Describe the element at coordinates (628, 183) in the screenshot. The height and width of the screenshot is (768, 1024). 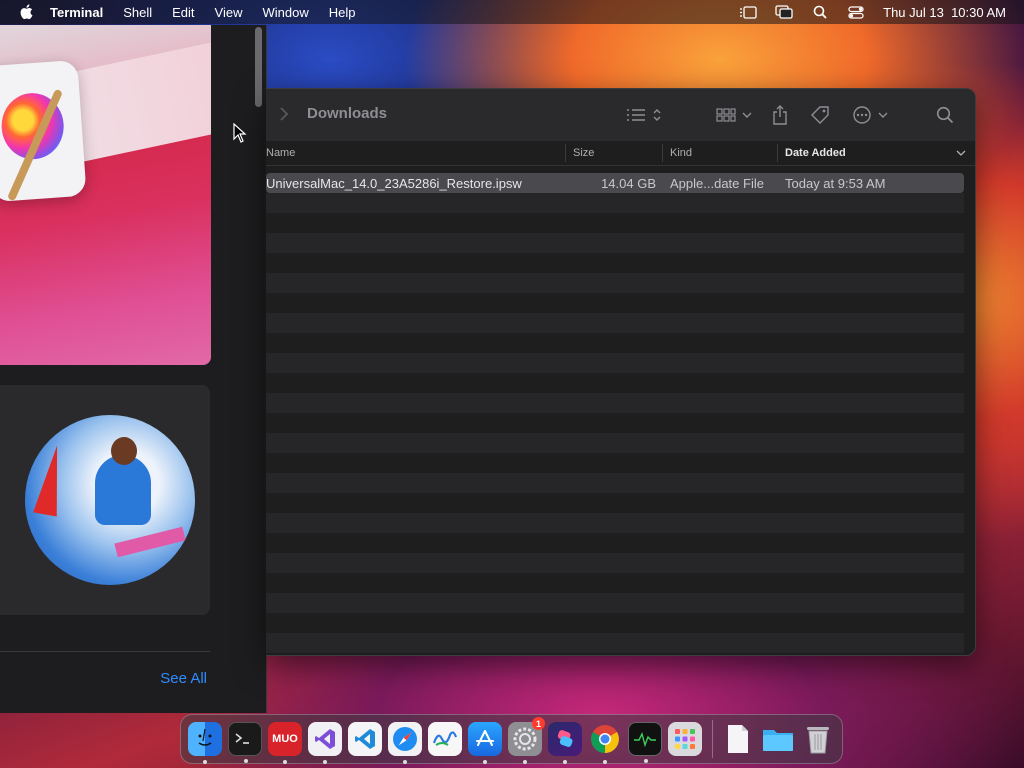
I see `file-size: 14.04 GB` at that location.